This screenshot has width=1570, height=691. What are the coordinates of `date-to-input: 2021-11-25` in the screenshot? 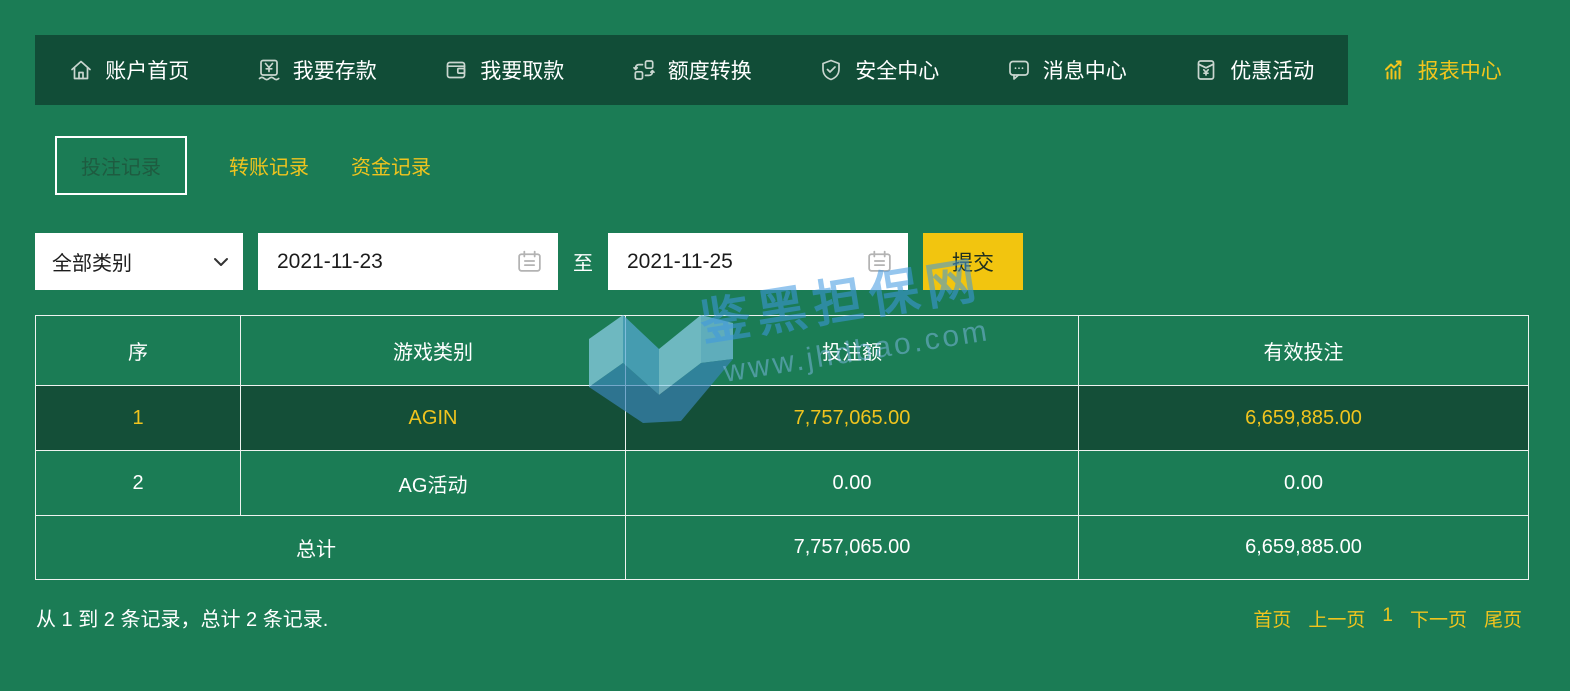 It's located at (758, 261).